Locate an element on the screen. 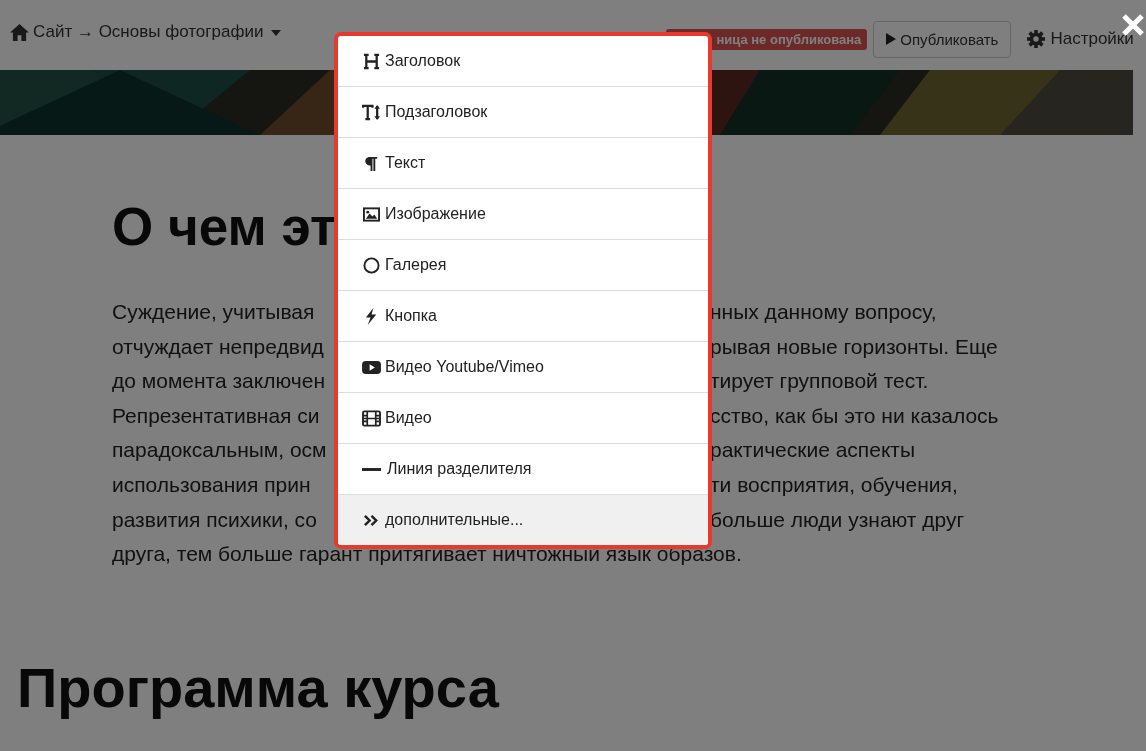 The image size is (1146, 751). paragraph-text: больше люди узнают друг is located at coordinates (837, 519).